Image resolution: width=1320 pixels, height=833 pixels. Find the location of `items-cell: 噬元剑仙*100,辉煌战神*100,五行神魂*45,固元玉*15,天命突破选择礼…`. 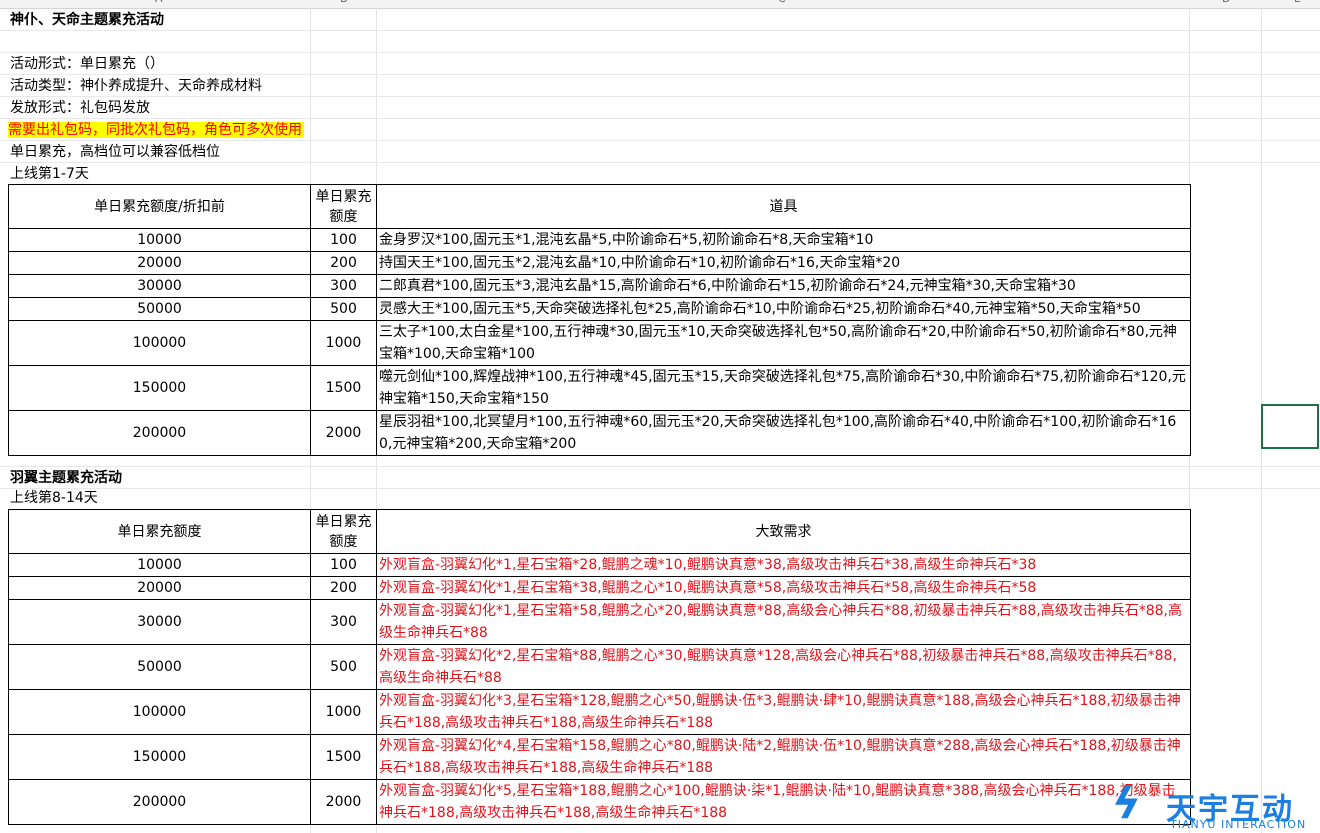

items-cell: 噬元剑仙*100,辉煌战神*100,五行神魂*45,固元玉*15,天命突破选择礼… is located at coordinates (783, 388).